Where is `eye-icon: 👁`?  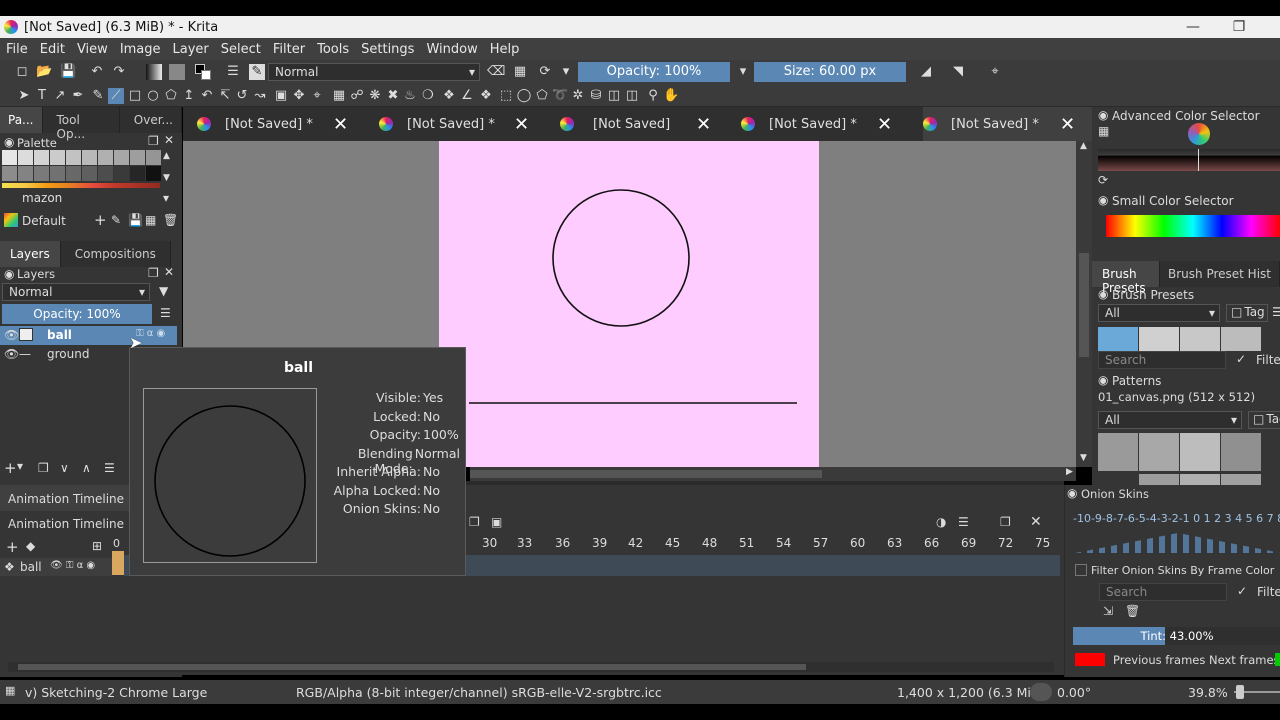 eye-icon: 👁 is located at coordinates (11, 335).